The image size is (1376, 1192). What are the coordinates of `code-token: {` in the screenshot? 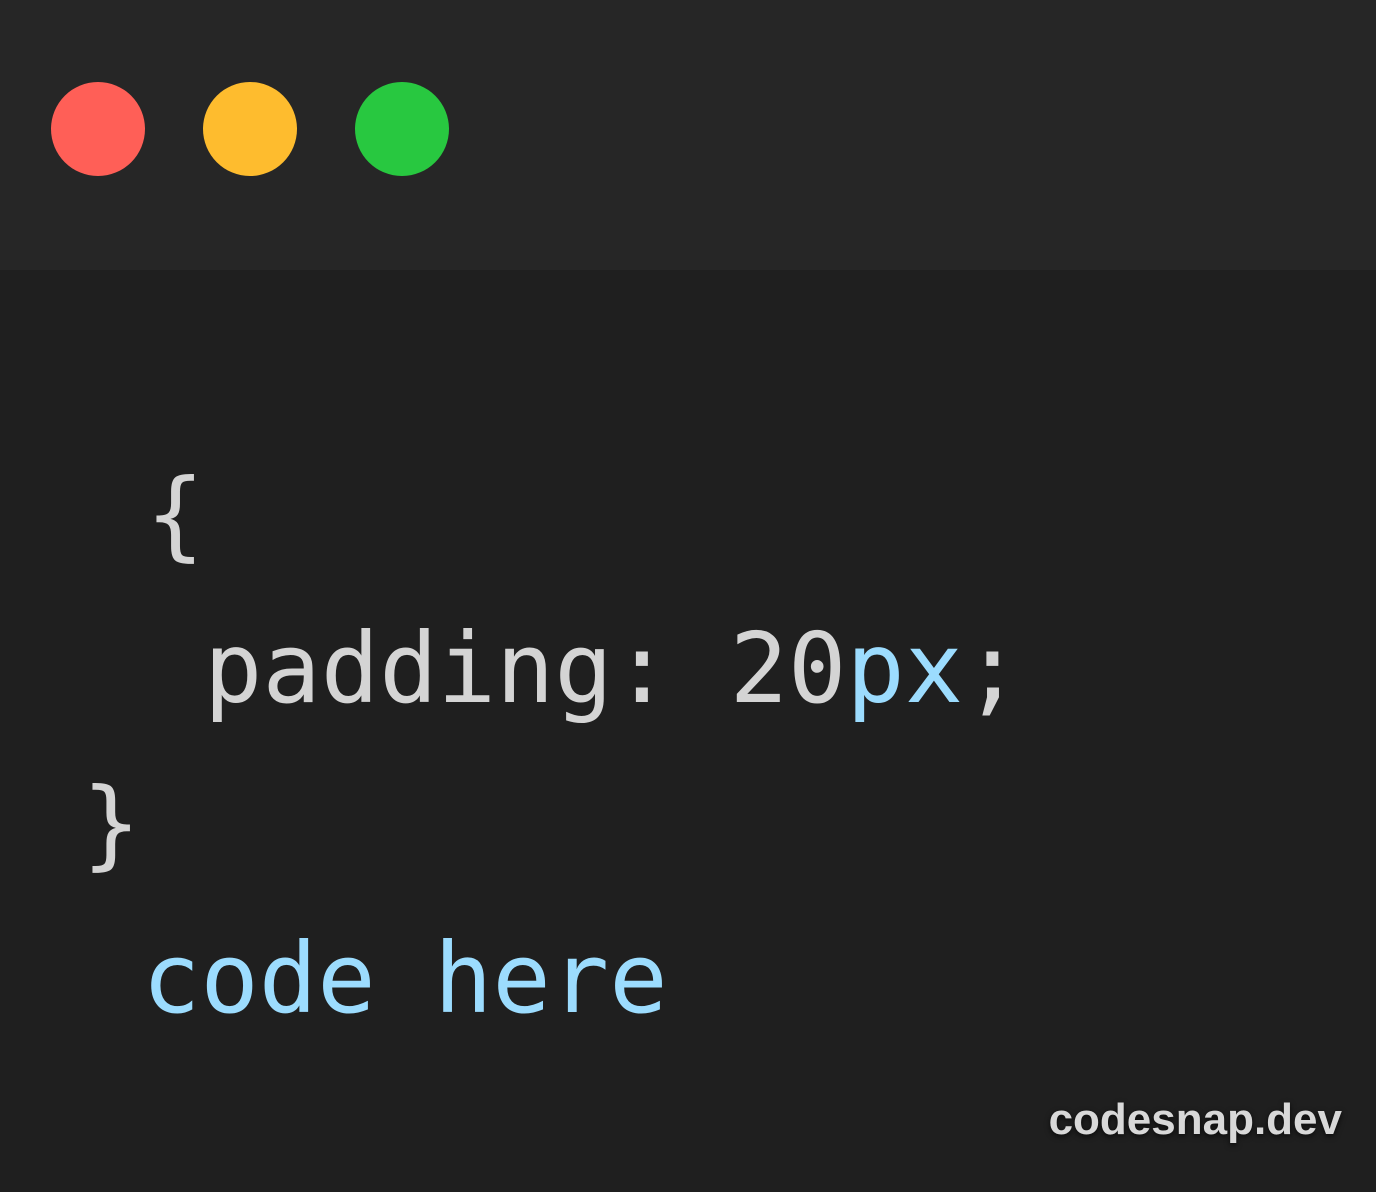 It's located at (175, 514).